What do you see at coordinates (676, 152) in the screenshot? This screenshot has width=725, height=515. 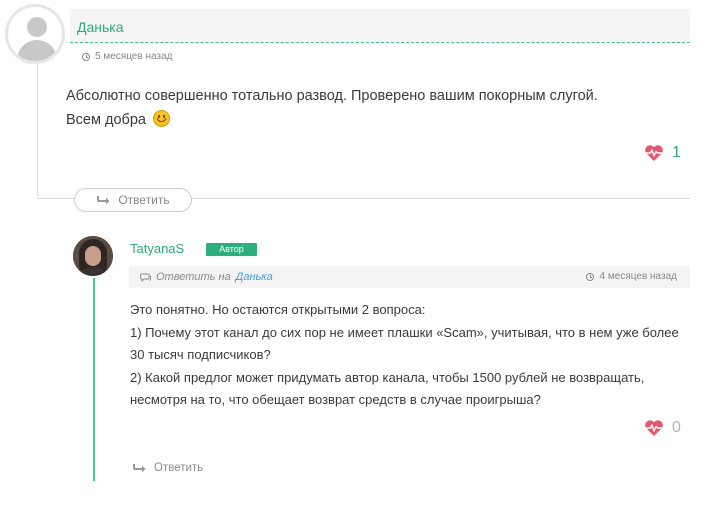 I see `like-count: 1` at bounding box center [676, 152].